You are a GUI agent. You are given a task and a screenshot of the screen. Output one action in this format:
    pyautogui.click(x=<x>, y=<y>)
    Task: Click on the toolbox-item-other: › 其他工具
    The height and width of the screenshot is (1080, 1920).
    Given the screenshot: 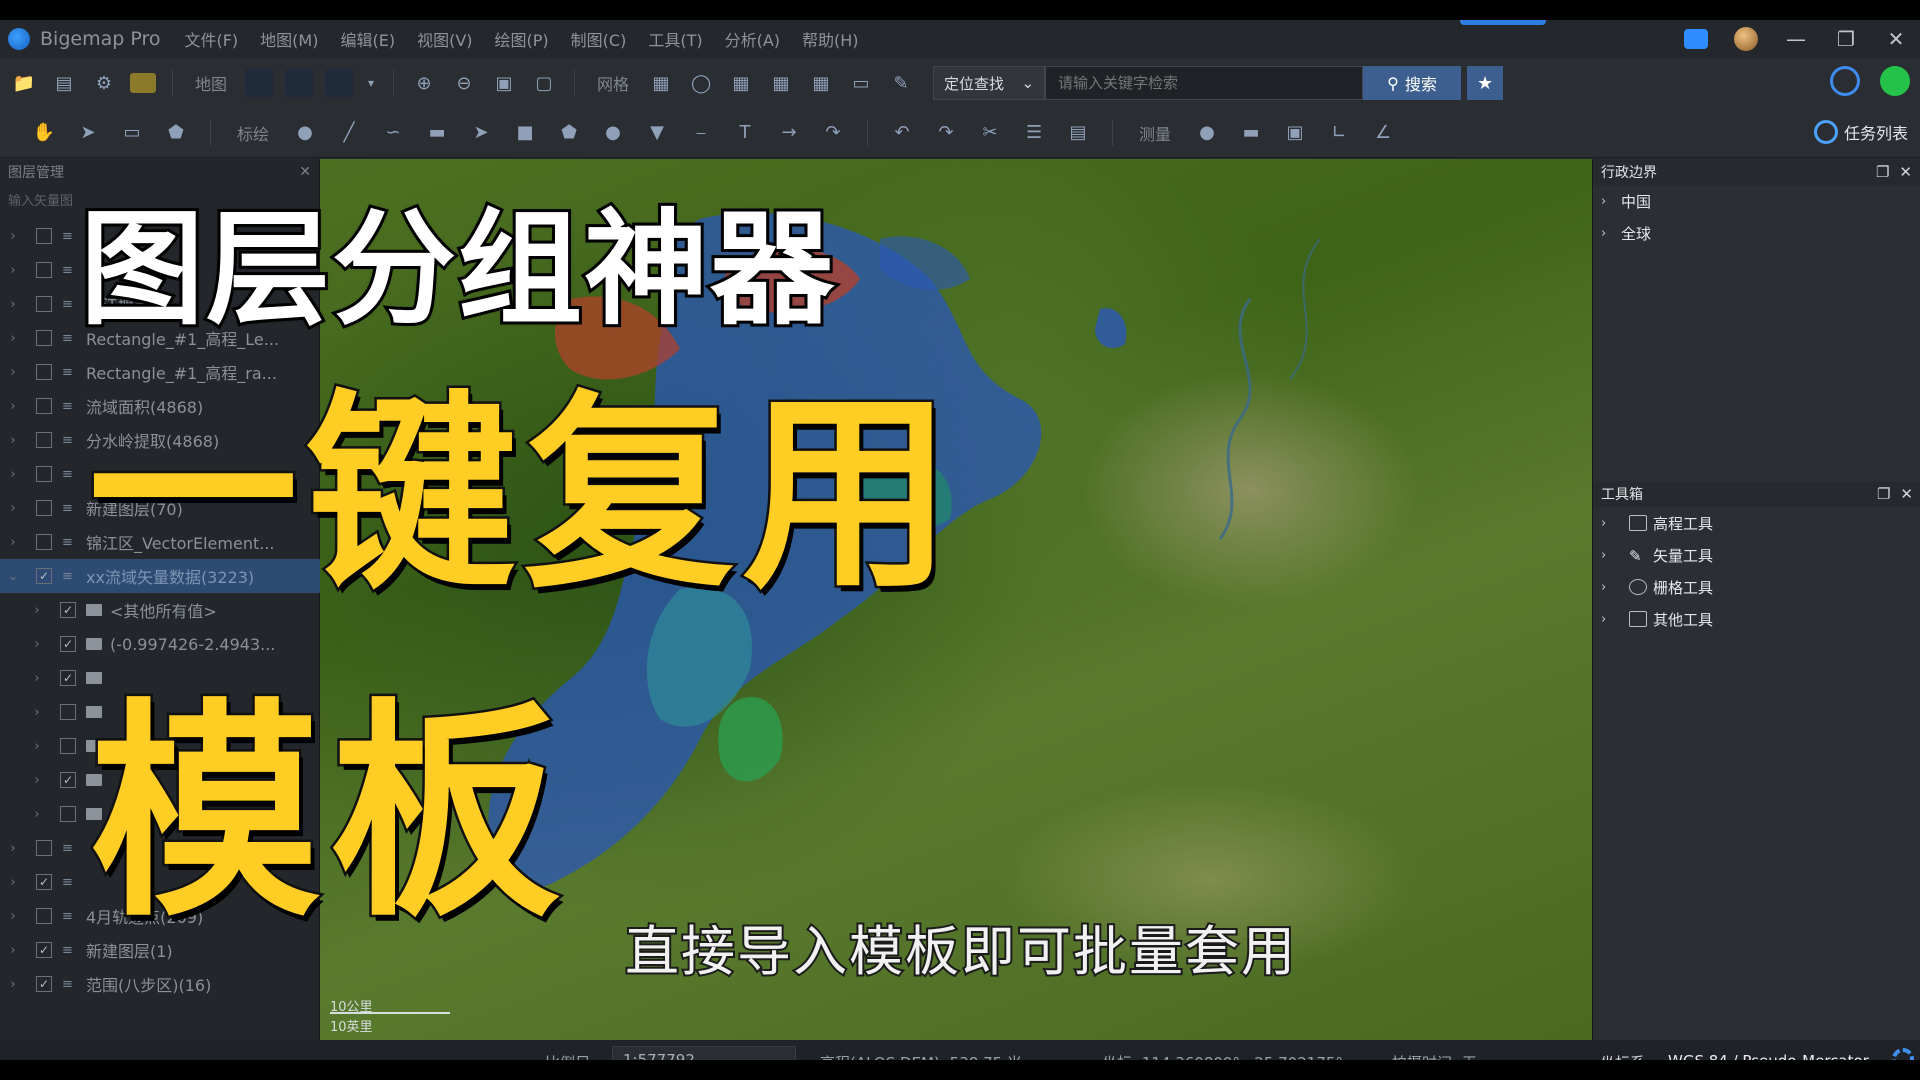 What is the action you would take?
    pyautogui.click(x=1756, y=619)
    